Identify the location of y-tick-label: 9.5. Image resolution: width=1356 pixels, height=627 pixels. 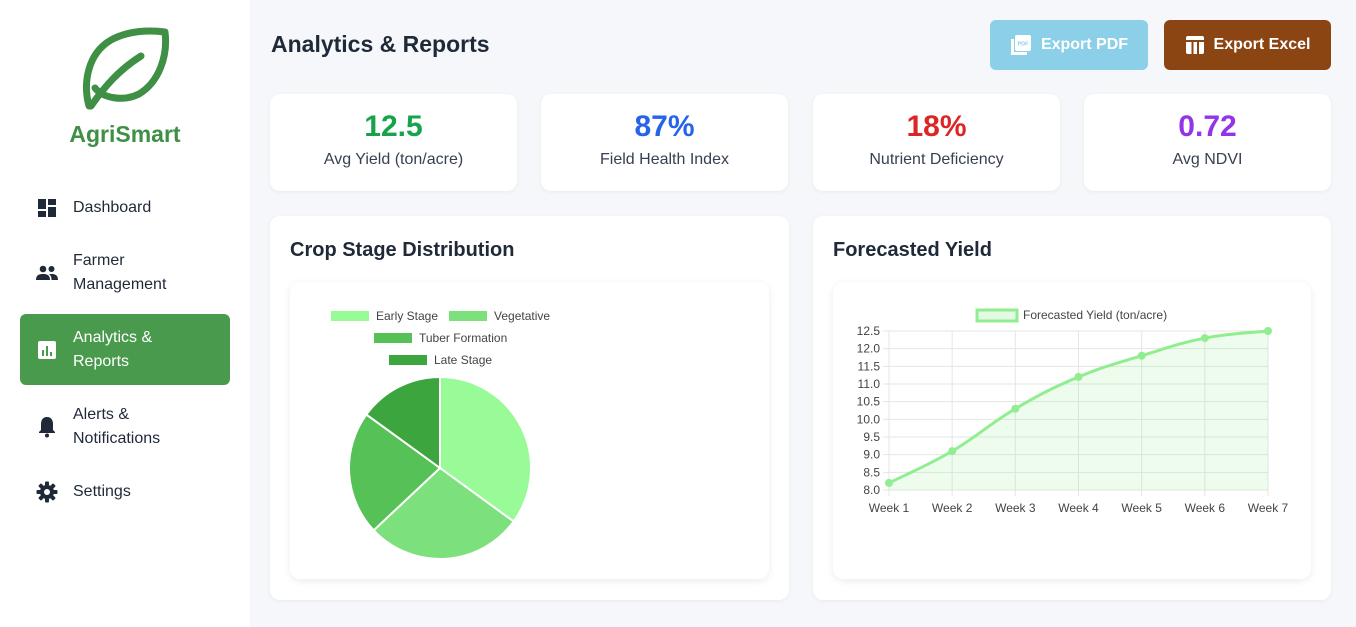
(871, 437).